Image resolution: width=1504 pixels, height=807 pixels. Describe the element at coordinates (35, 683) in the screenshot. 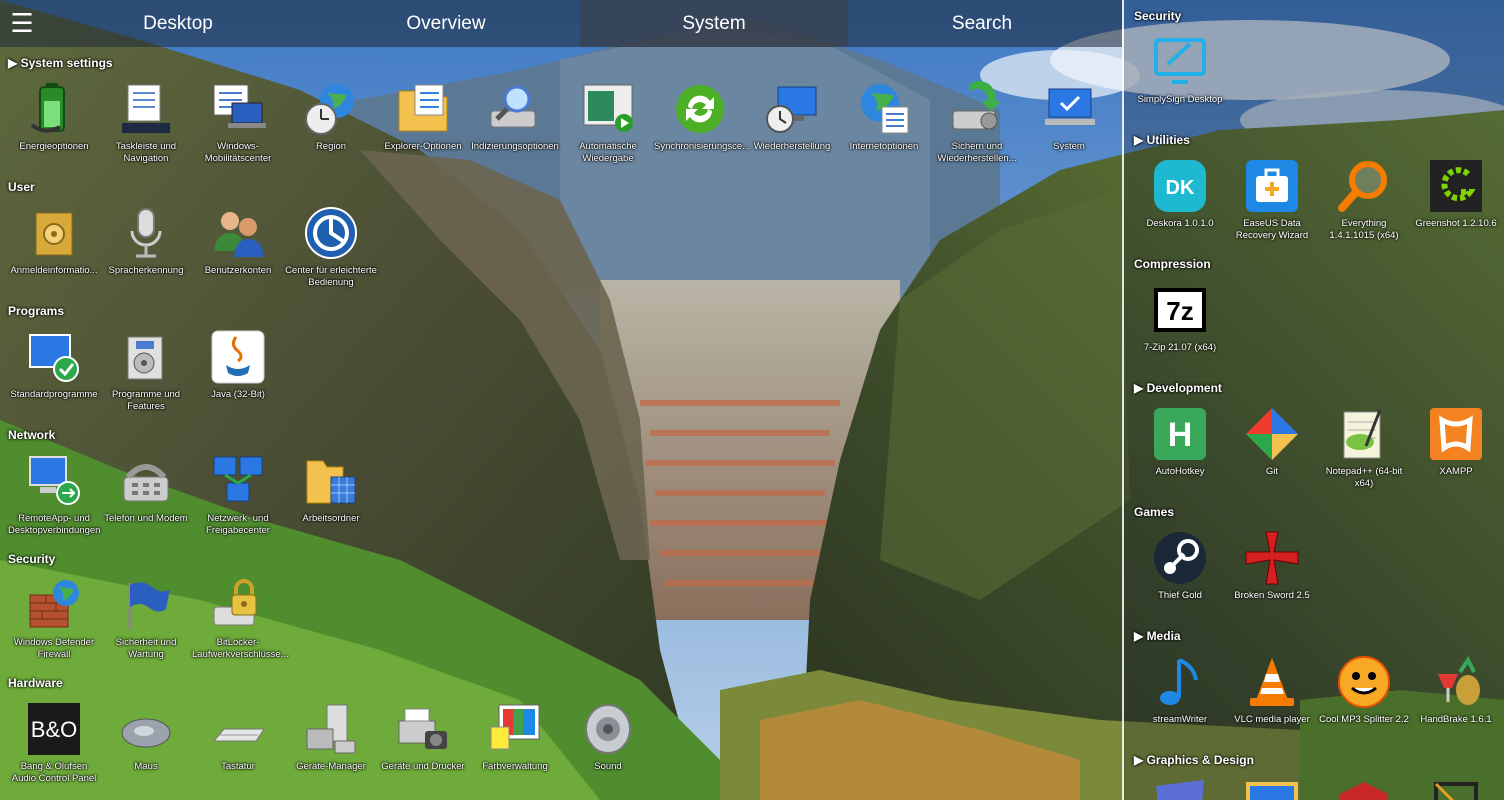

I see `section-title-hardware: Hardware` at that location.